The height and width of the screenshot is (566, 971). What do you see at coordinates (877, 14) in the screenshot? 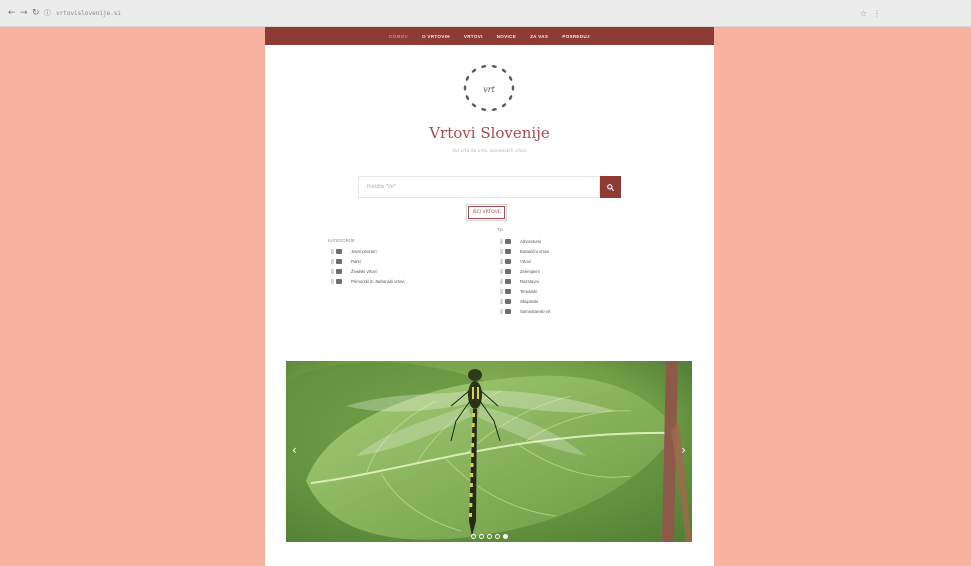
I see `menu-icon: ⋮` at bounding box center [877, 14].